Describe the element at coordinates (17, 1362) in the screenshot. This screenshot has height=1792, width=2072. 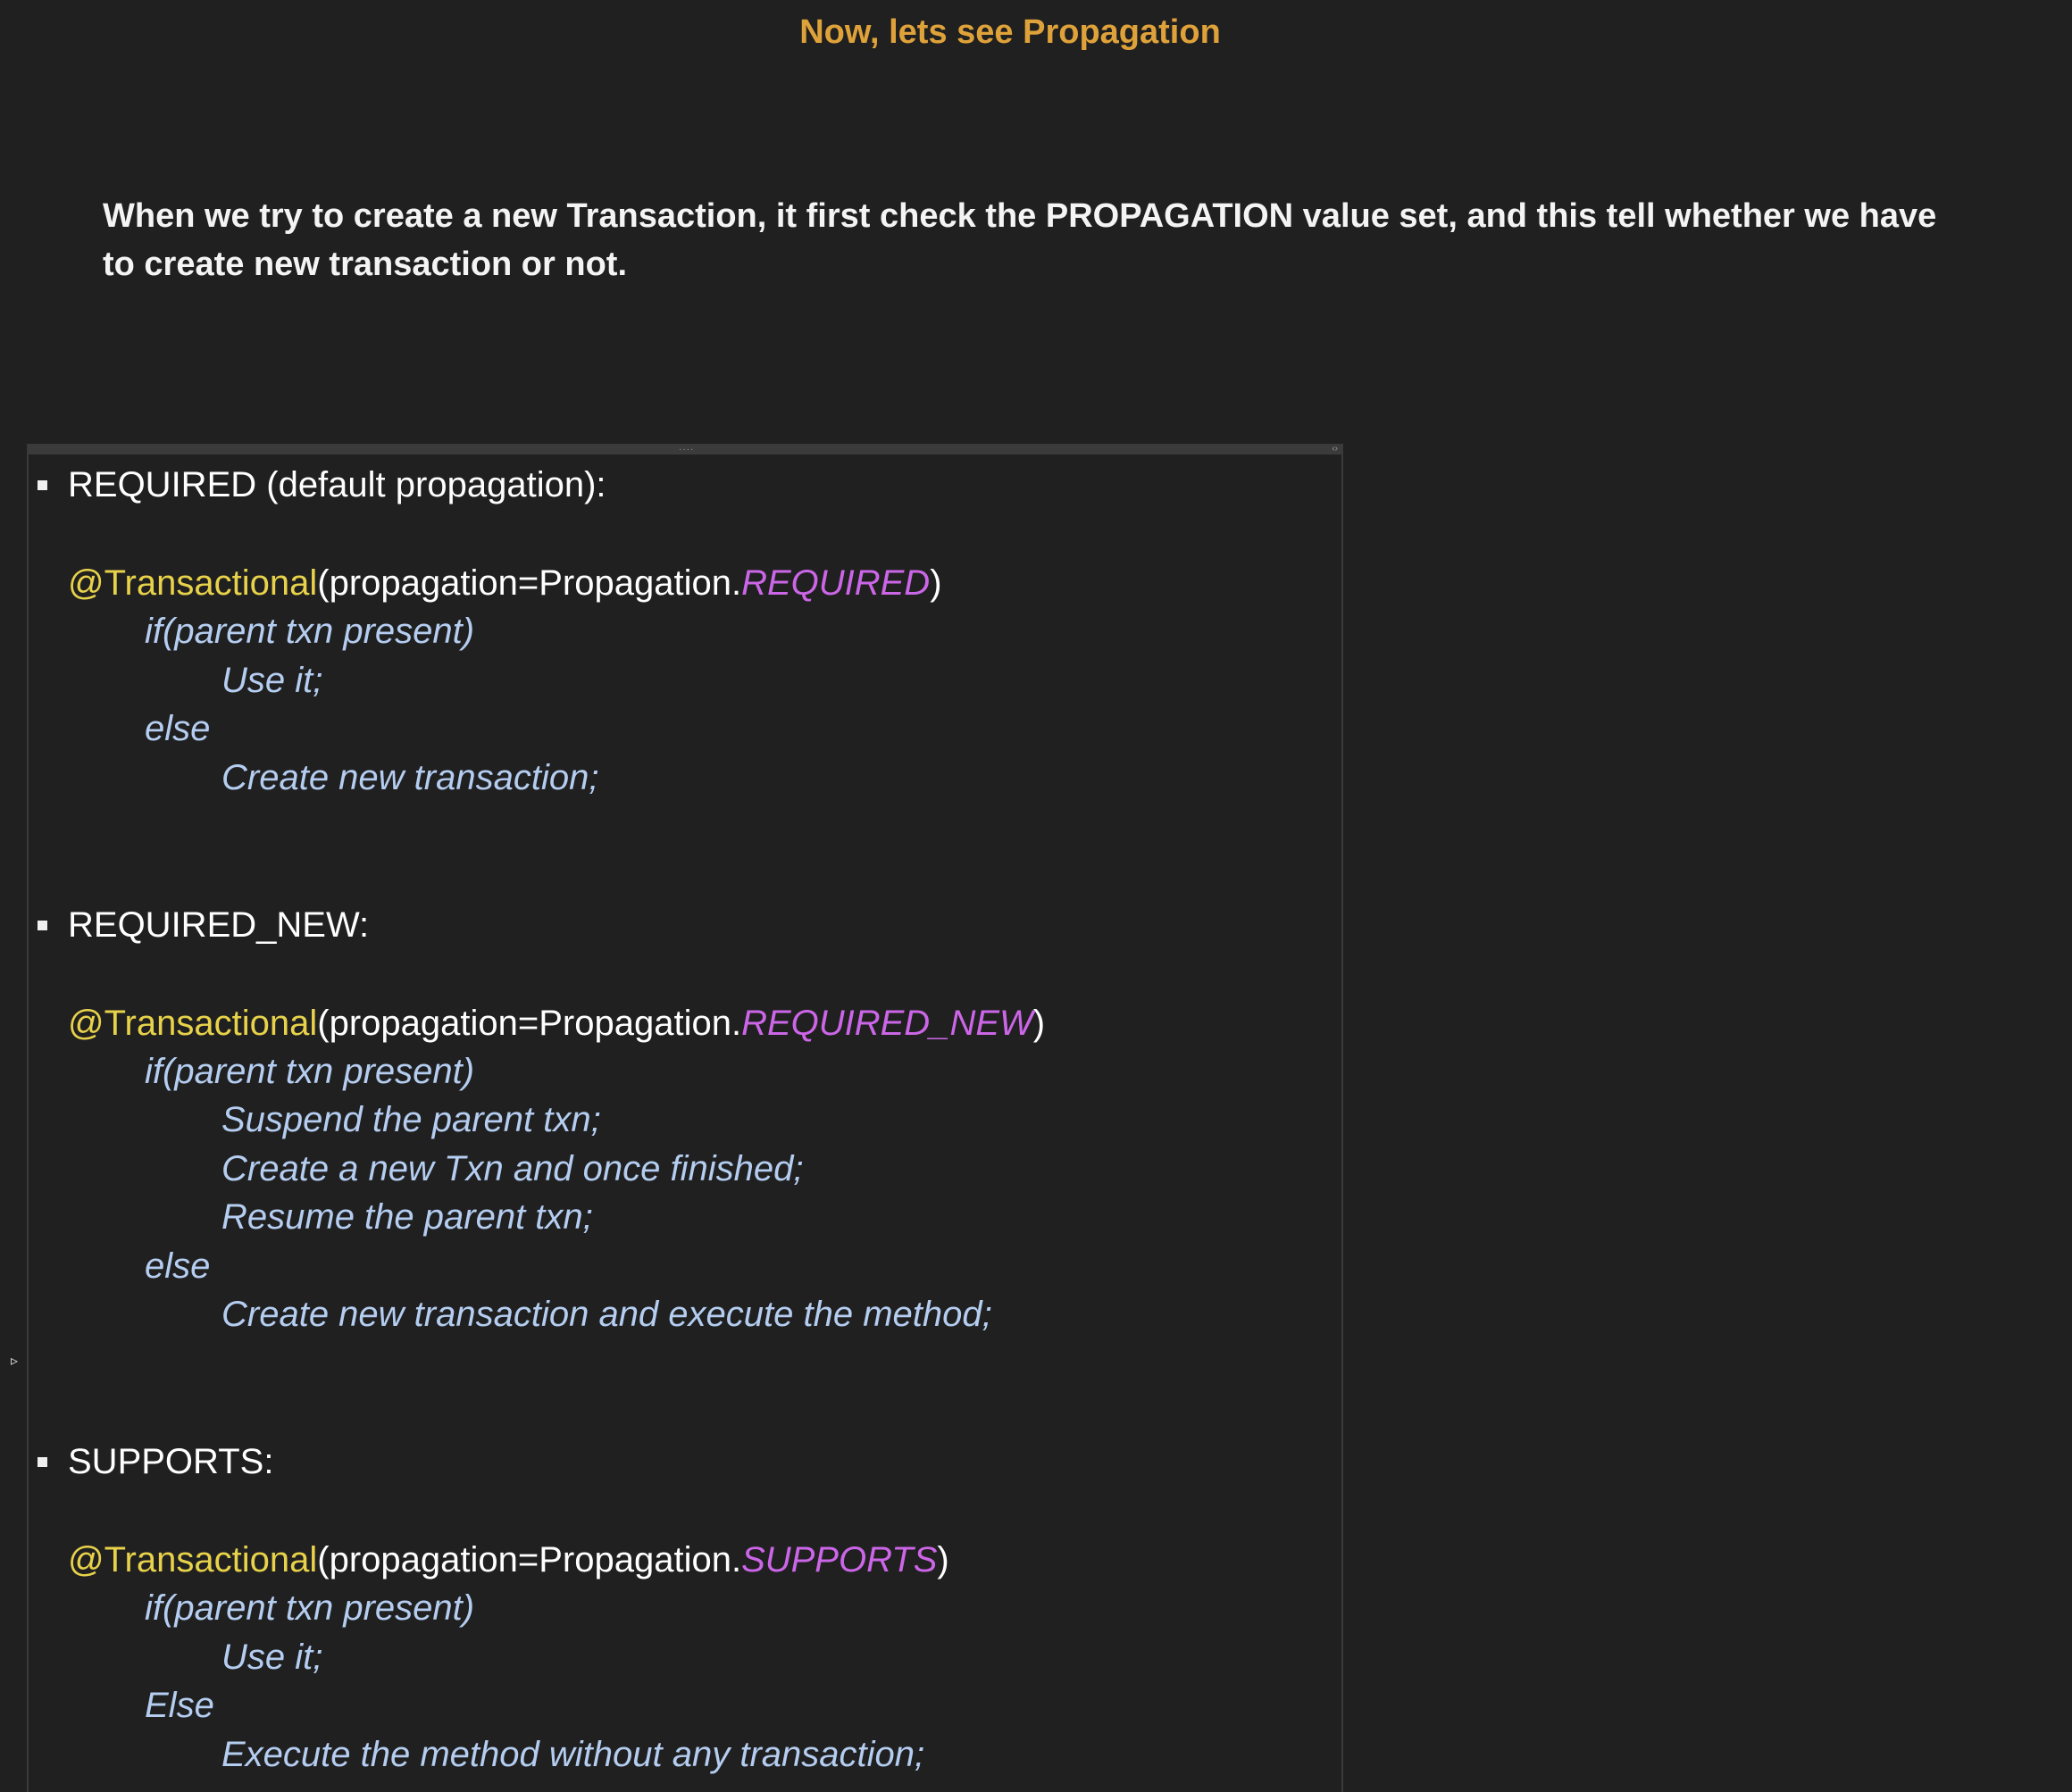
I see `insert-marker-icon: ▹` at that location.